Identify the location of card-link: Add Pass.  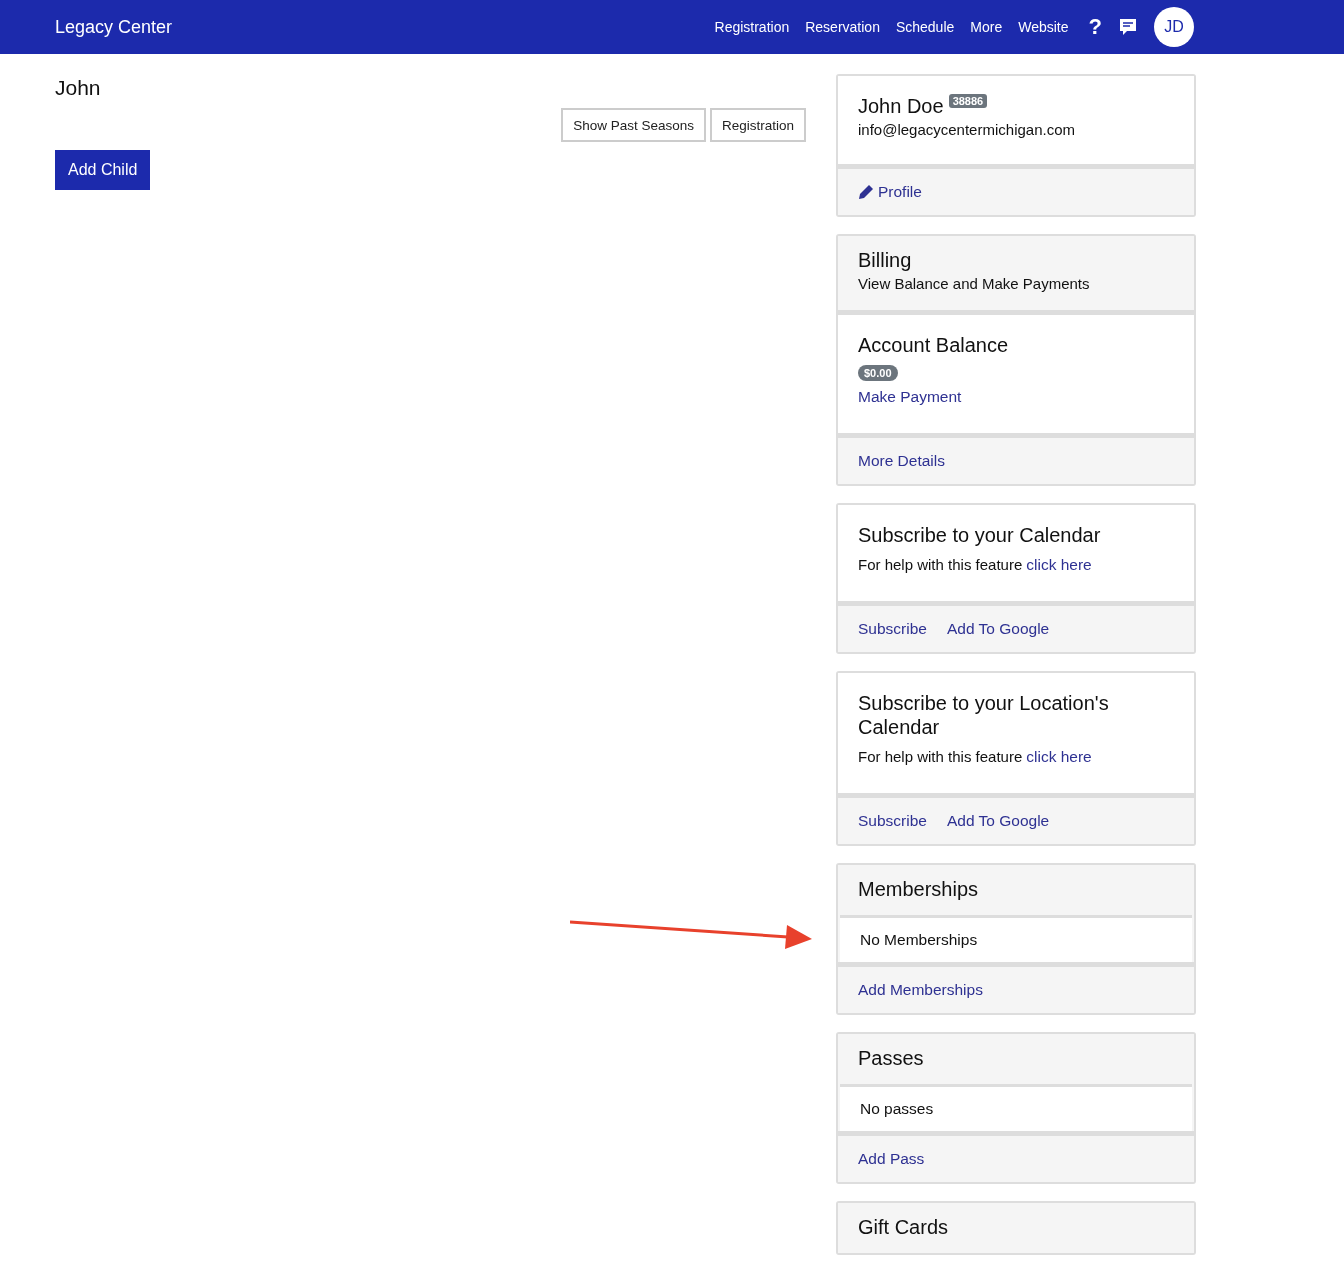
(891, 1159).